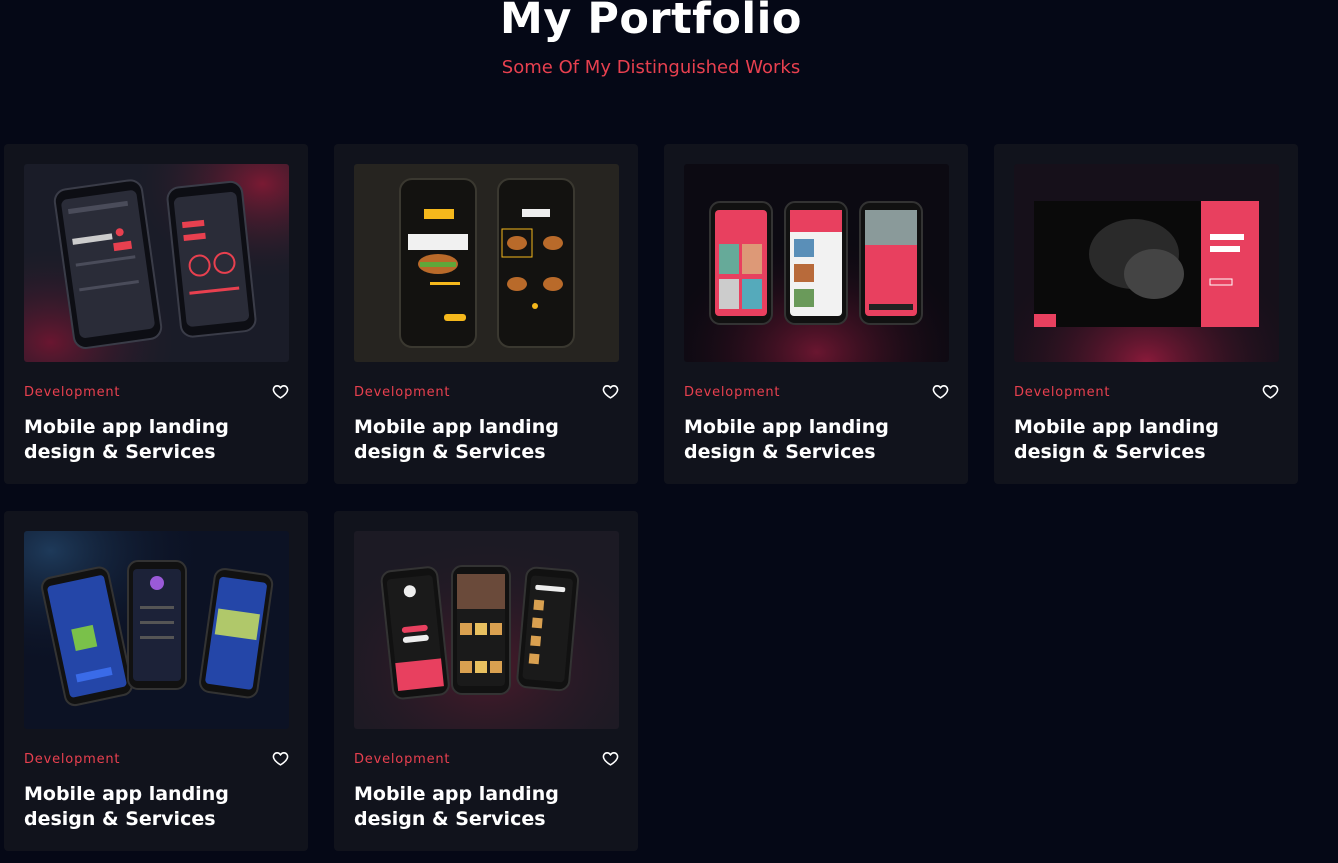  I want to click on page-title: My Portfolio, so click(651, 22).